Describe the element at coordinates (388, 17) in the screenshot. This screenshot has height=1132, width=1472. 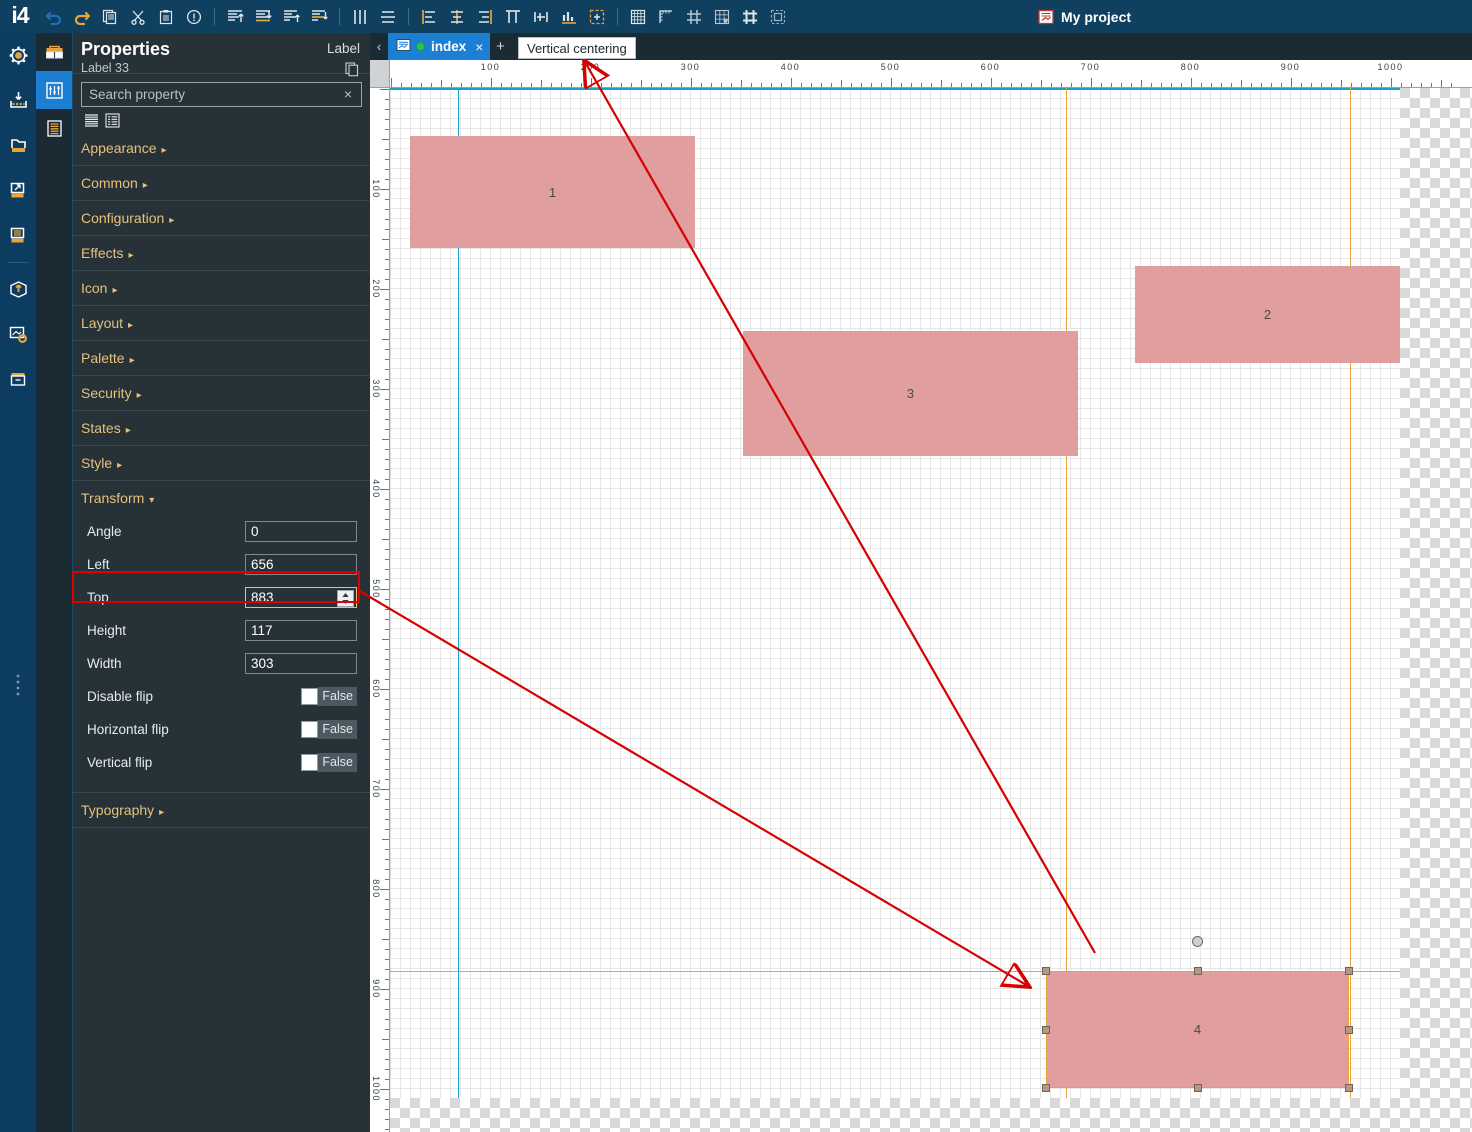
I see `align-center-horizontal-icon` at that location.